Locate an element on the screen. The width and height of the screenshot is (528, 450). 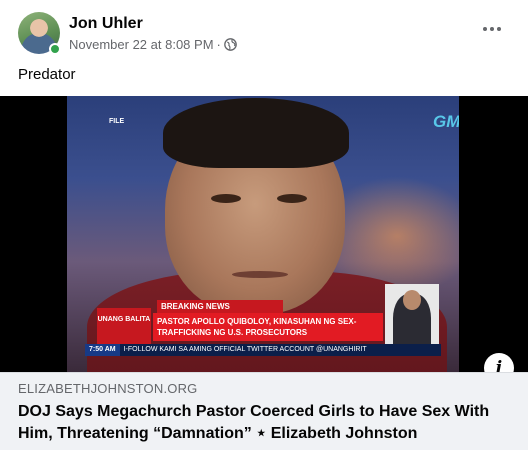
show-logo: UNANG BALITA is located at coordinates (124, 326).